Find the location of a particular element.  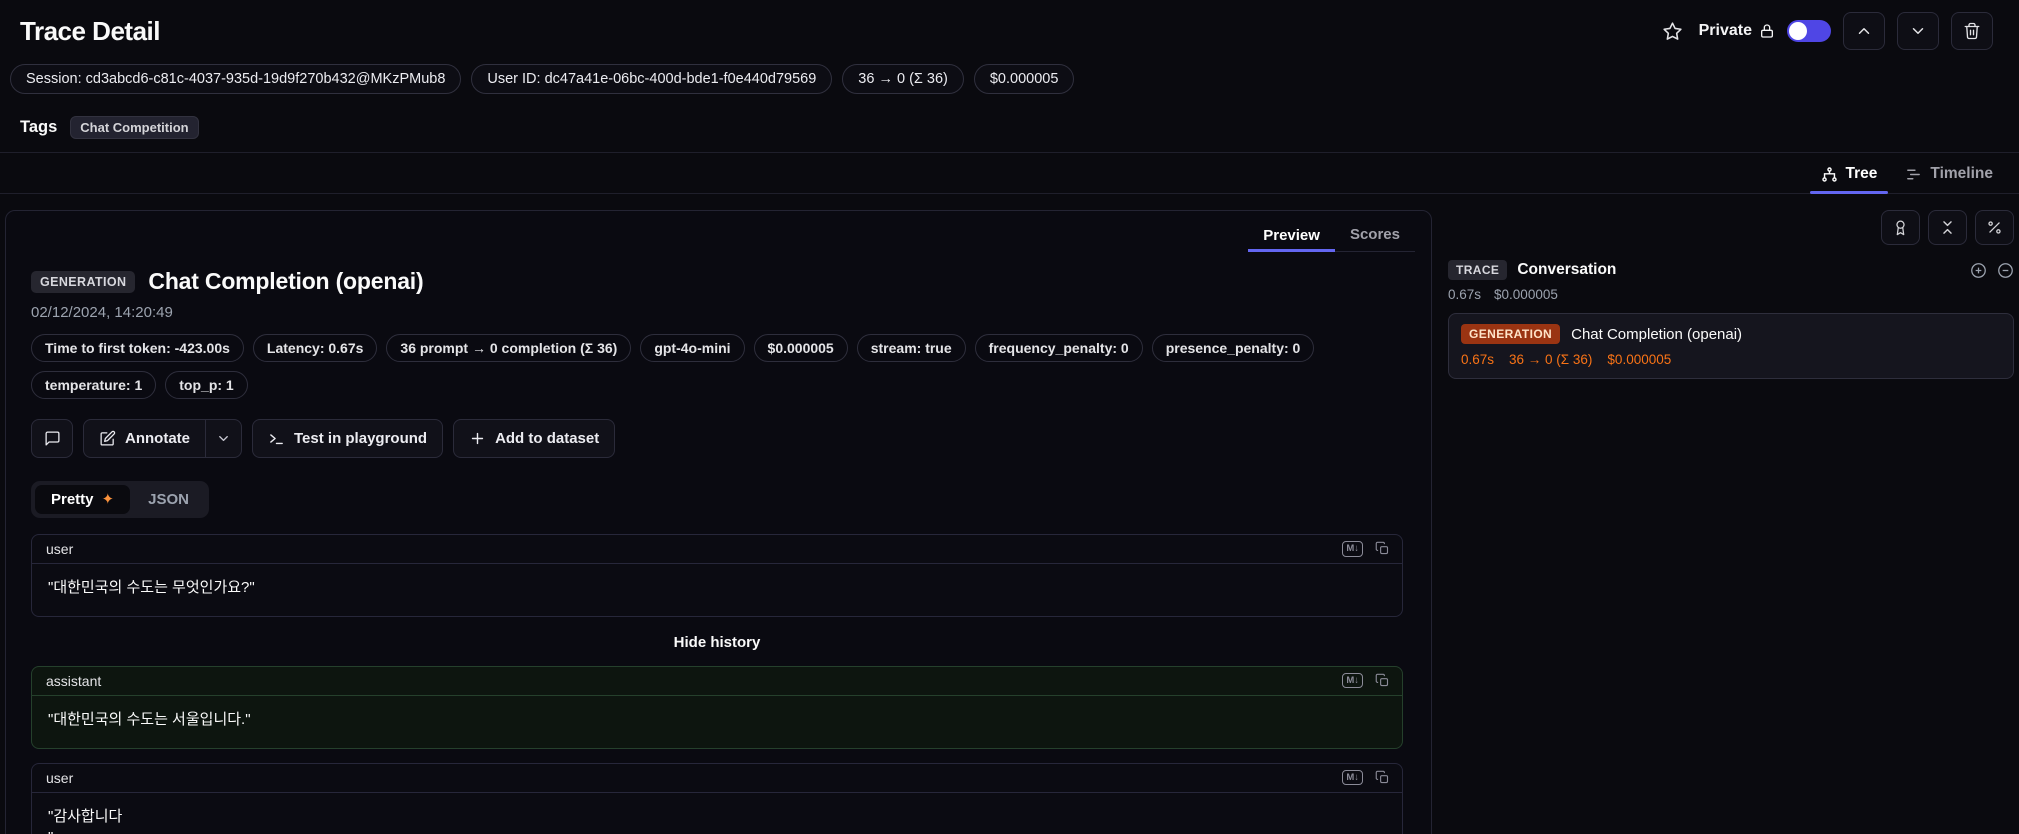

preview-scores-tabbar: Preview Scores is located at coordinates (718, 231).